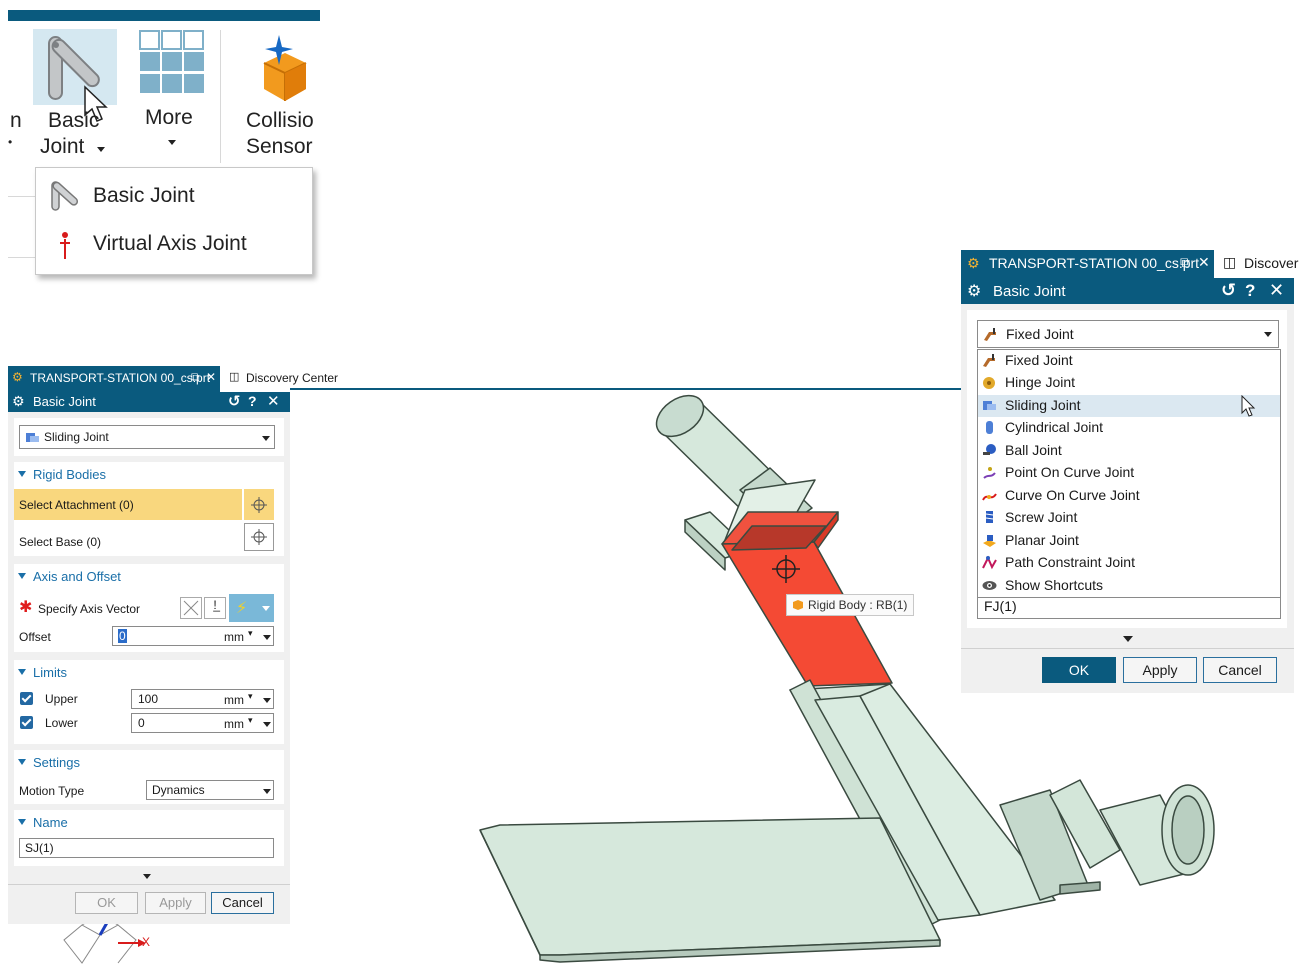 This screenshot has width=1308, height=964. What do you see at coordinates (114, 379) in the screenshot?
I see `left-tab-file: ⚙ TRANSPORT-STATION 00_cs.prt ⧉ ✕` at bounding box center [114, 379].